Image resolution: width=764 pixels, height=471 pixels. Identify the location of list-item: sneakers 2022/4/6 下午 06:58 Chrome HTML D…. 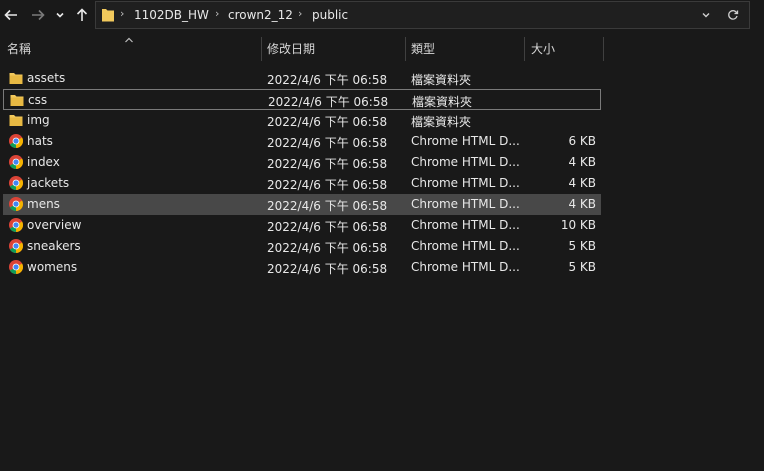
(302, 246).